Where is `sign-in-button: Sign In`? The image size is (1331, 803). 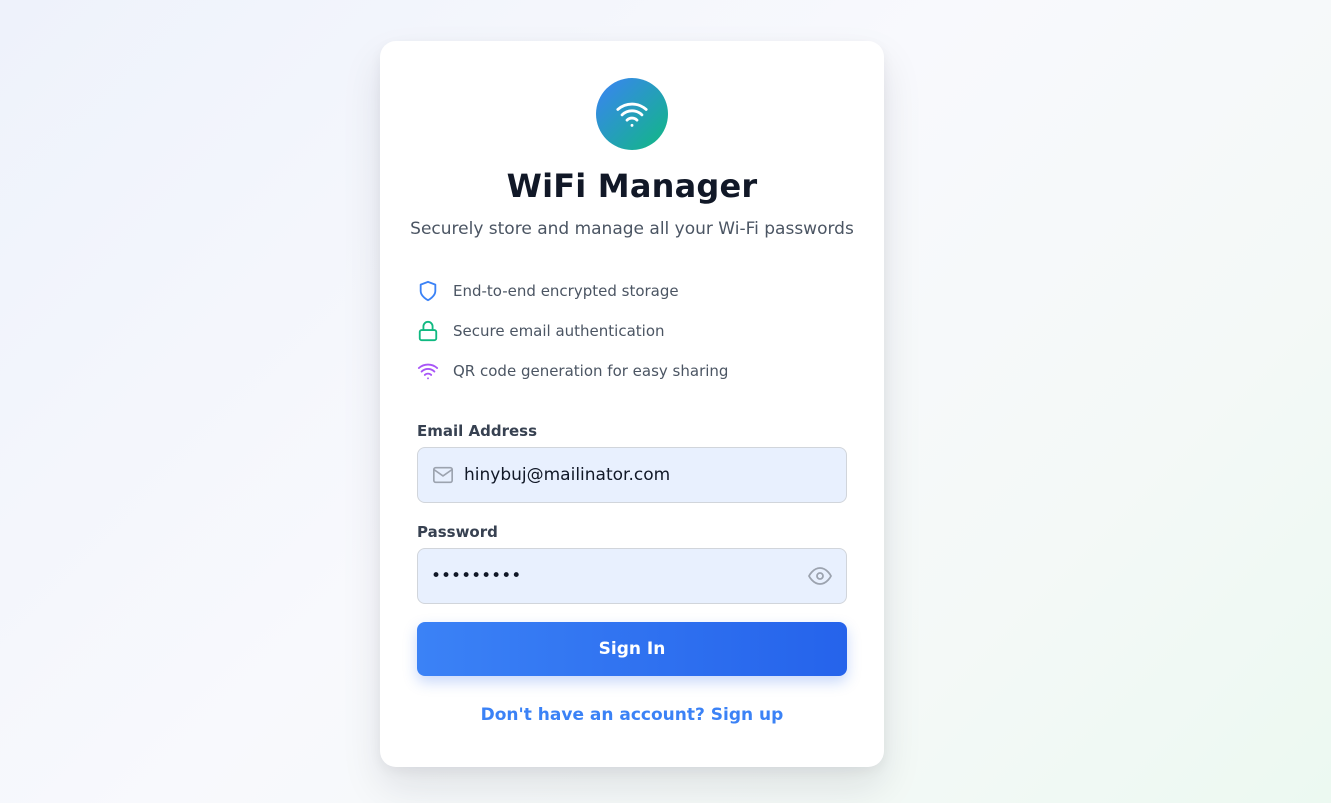
sign-in-button: Sign In is located at coordinates (632, 649).